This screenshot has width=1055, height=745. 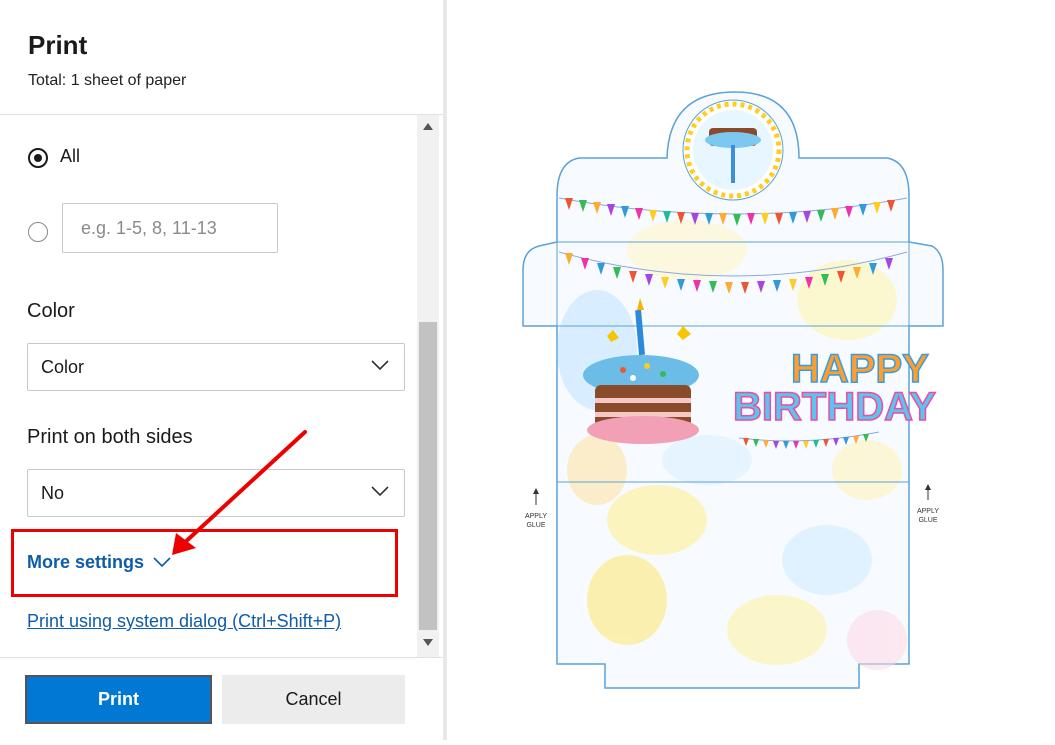 I want to click on pages-all-label: All, so click(x=70, y=156).